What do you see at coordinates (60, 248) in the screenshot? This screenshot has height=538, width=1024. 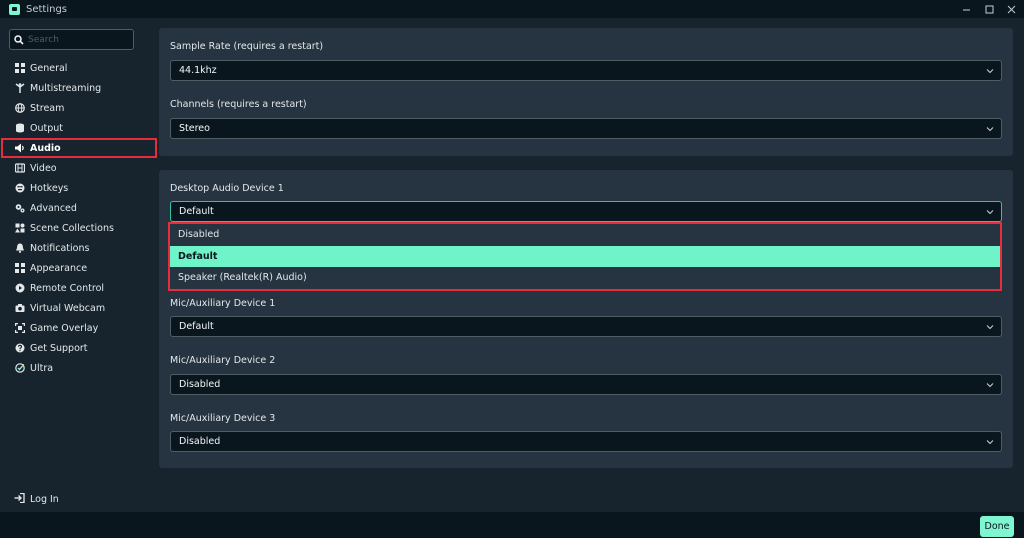 I see `sidebar-item-label: Notifications` at bounding box center [60, 248].